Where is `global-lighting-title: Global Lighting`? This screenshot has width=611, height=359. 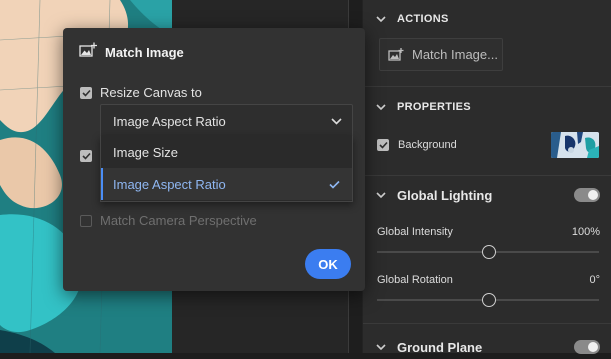 global-lighting-title: Global Lighting is located at coordinates (445, 195).